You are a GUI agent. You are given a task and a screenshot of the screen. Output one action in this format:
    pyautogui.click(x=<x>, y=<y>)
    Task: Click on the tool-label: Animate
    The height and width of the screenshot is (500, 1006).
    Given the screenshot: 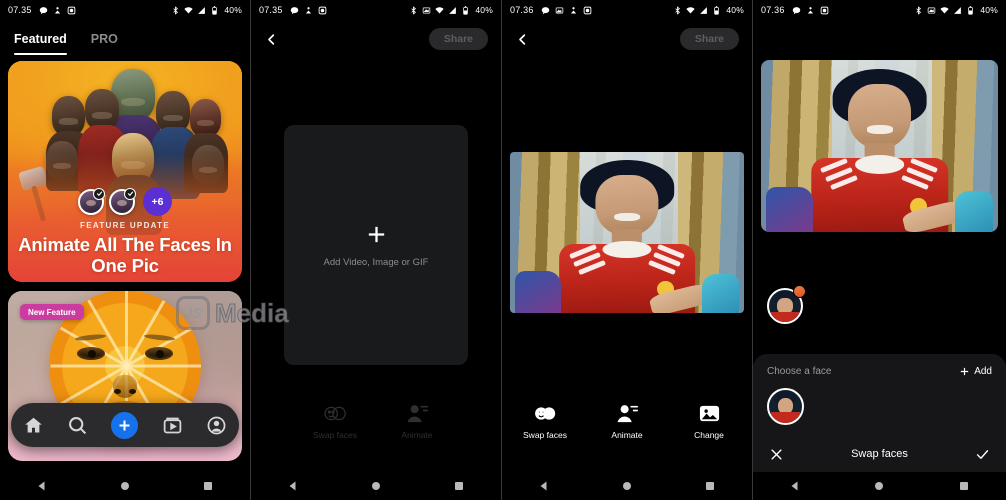 What is the action you would take?
    pyautogui.click(x=417, y=435)
    